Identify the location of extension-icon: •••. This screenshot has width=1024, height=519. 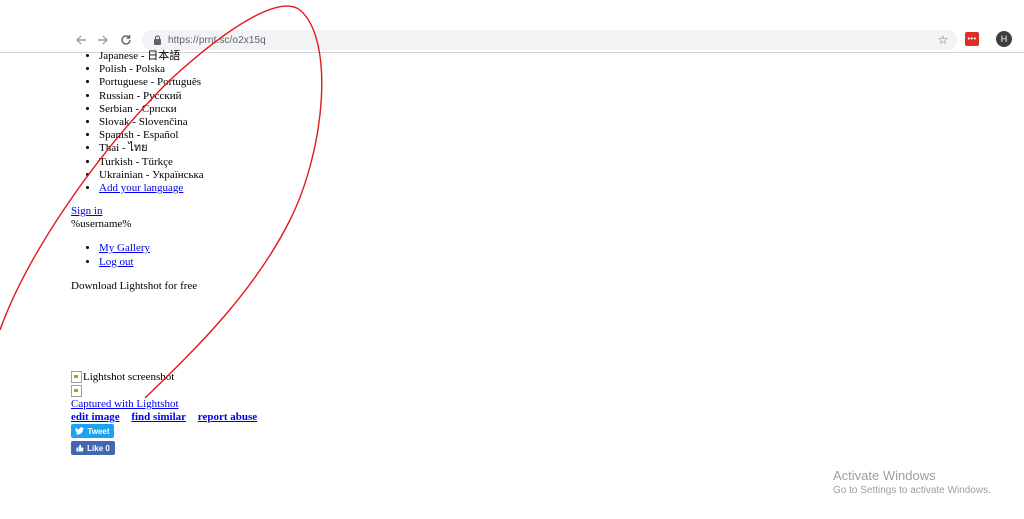
(972, 39).